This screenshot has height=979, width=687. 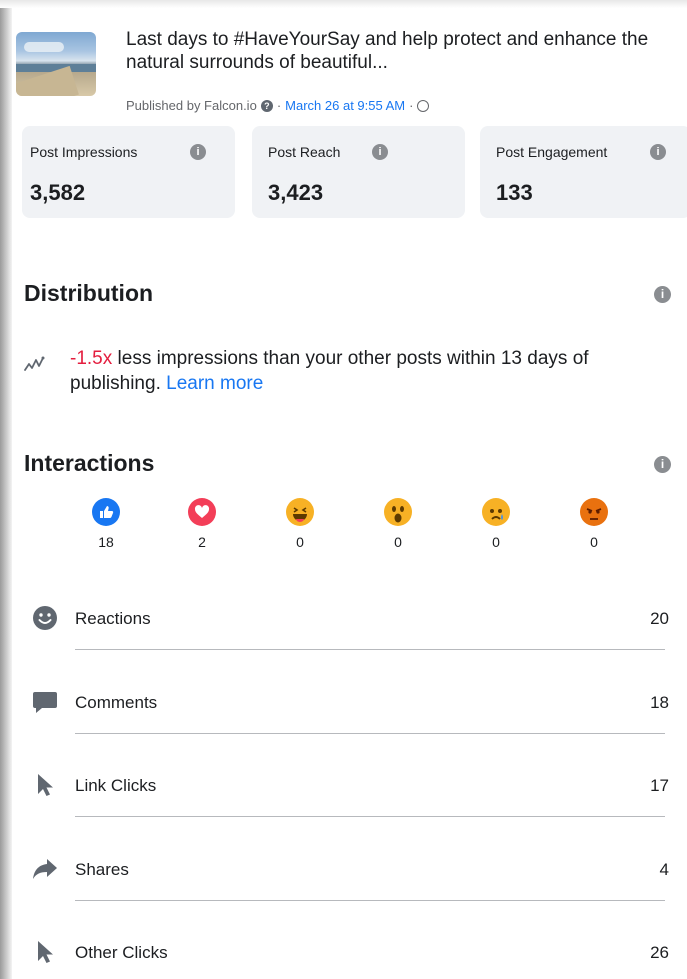 What do you see at coordinates (496, 512) in the screenshot?
I see `sad-icon` at bounding box center [496, 512].